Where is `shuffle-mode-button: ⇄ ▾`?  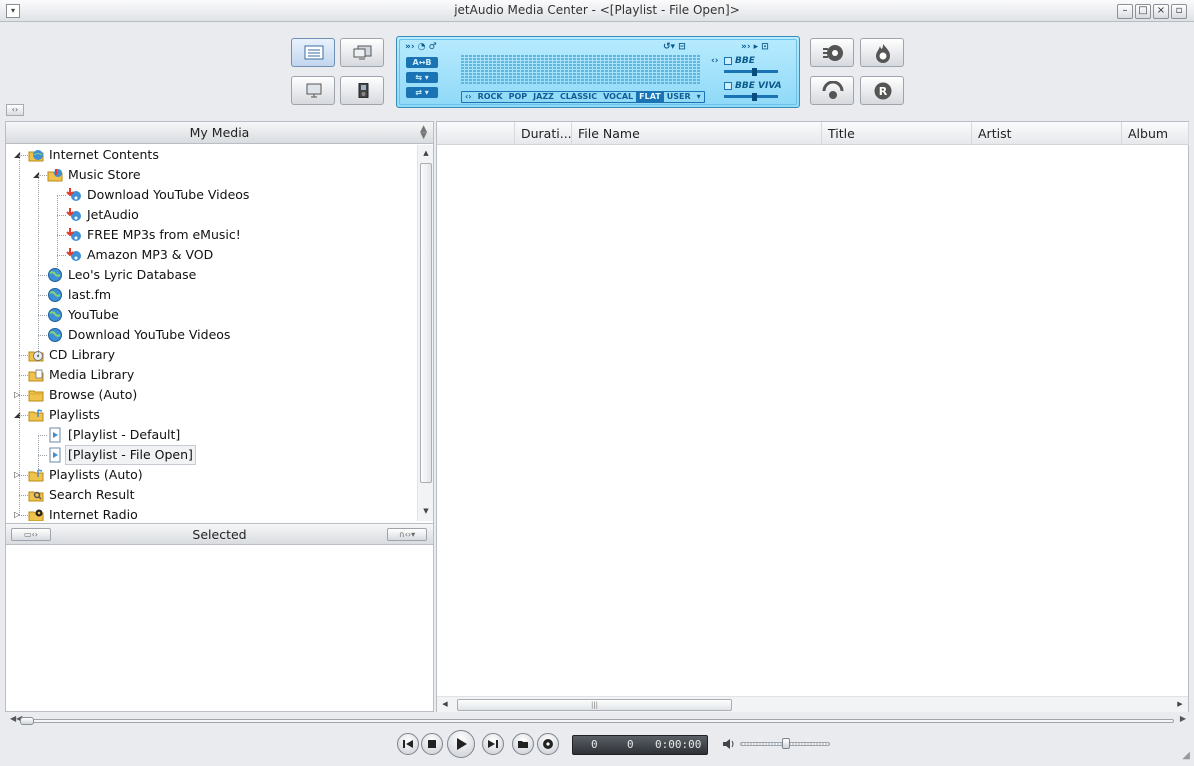
shuffle-mode-button: ⇄ ▾ is located at coordinates (422, 92).